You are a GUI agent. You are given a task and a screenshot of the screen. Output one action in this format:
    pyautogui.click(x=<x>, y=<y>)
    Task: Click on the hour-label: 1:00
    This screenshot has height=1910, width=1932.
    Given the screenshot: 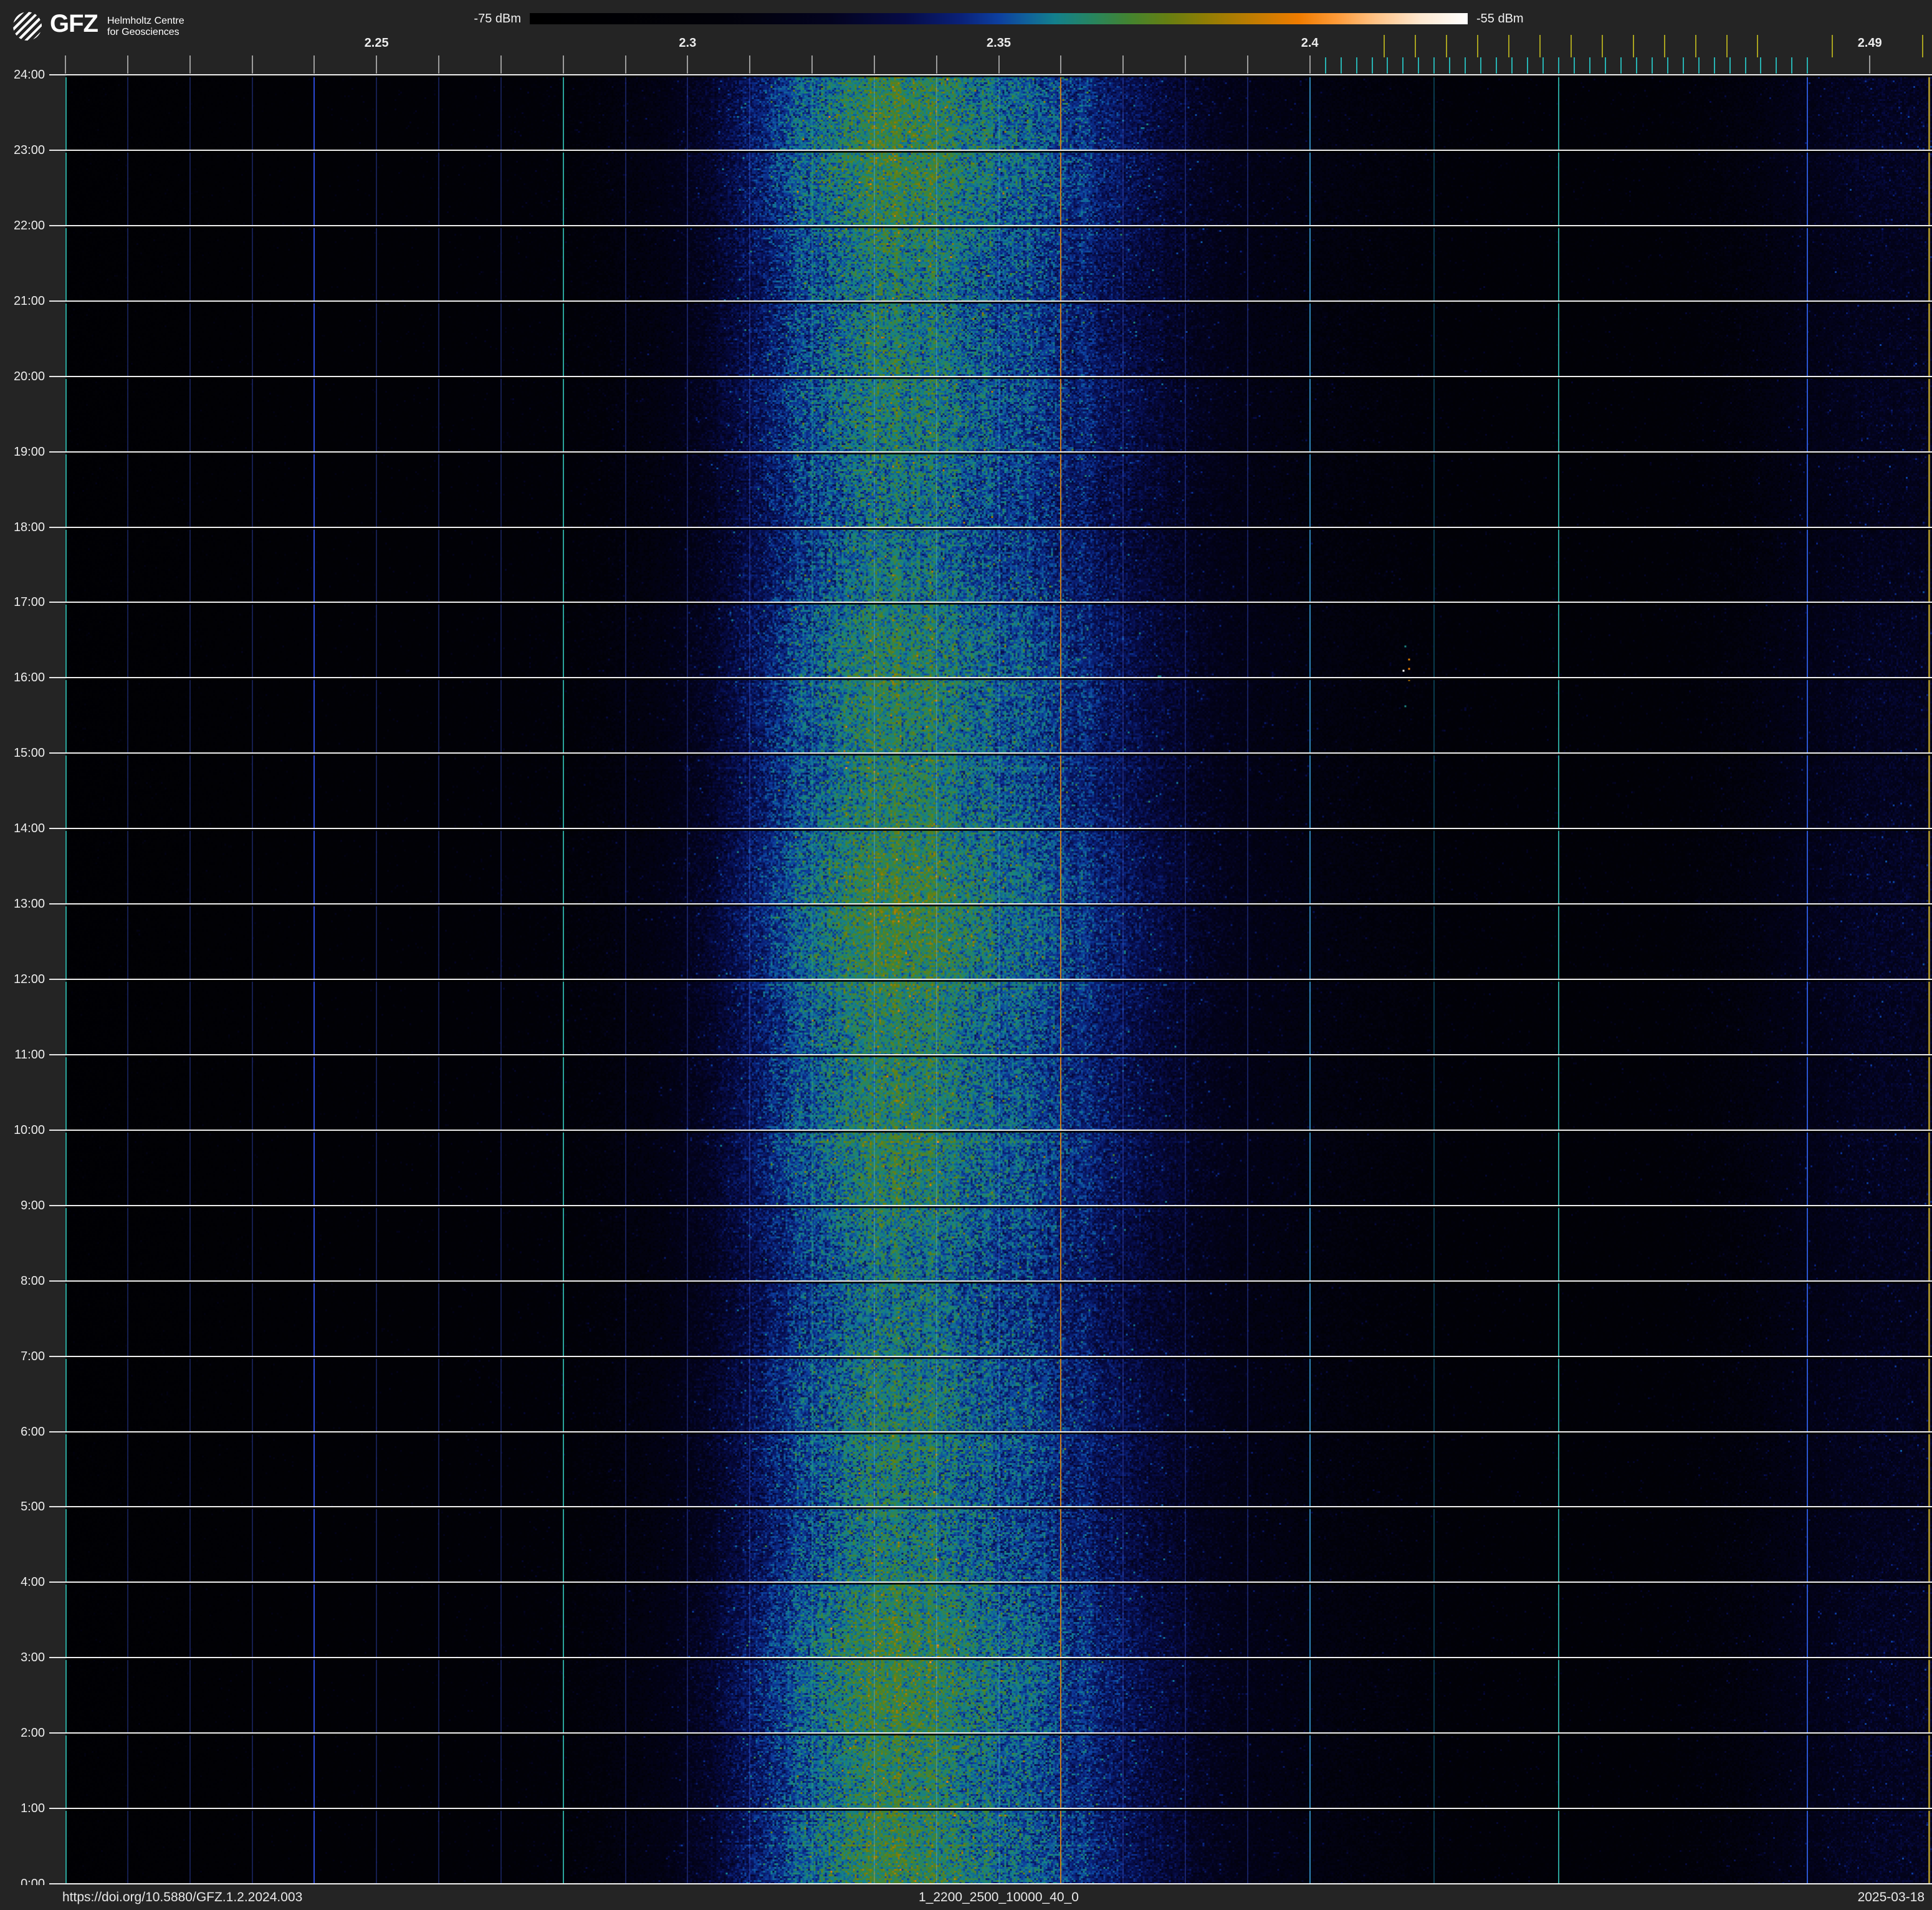 What is the action you would take?
    pyautogui.click(x=33, y=1809)
    